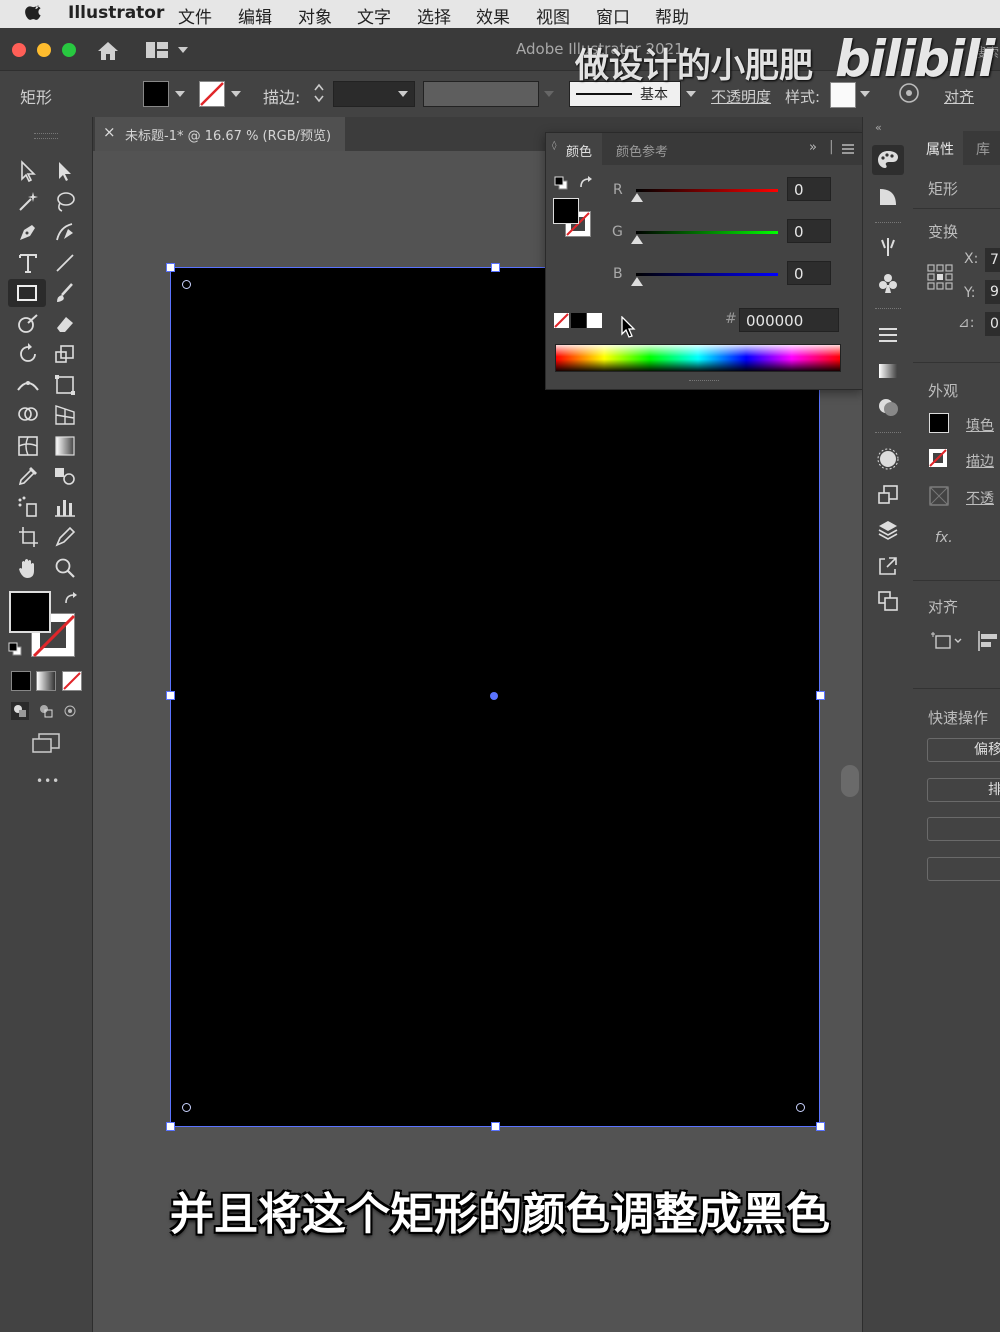  What do you see at coordinates (741, 96) in the screenshot?
I see `opacity-link: 不透明度` at bounding box center [741, 96].